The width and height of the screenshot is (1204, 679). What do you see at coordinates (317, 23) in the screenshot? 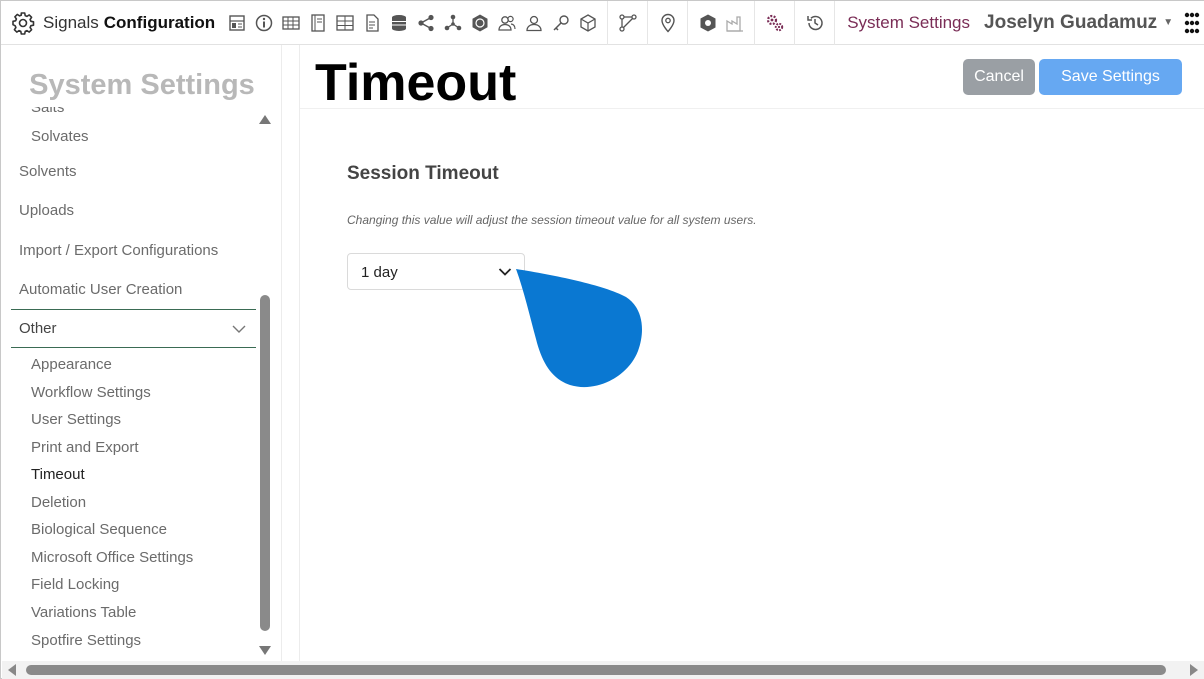
I see `notebook-icon` at bounding box center [317, 23].